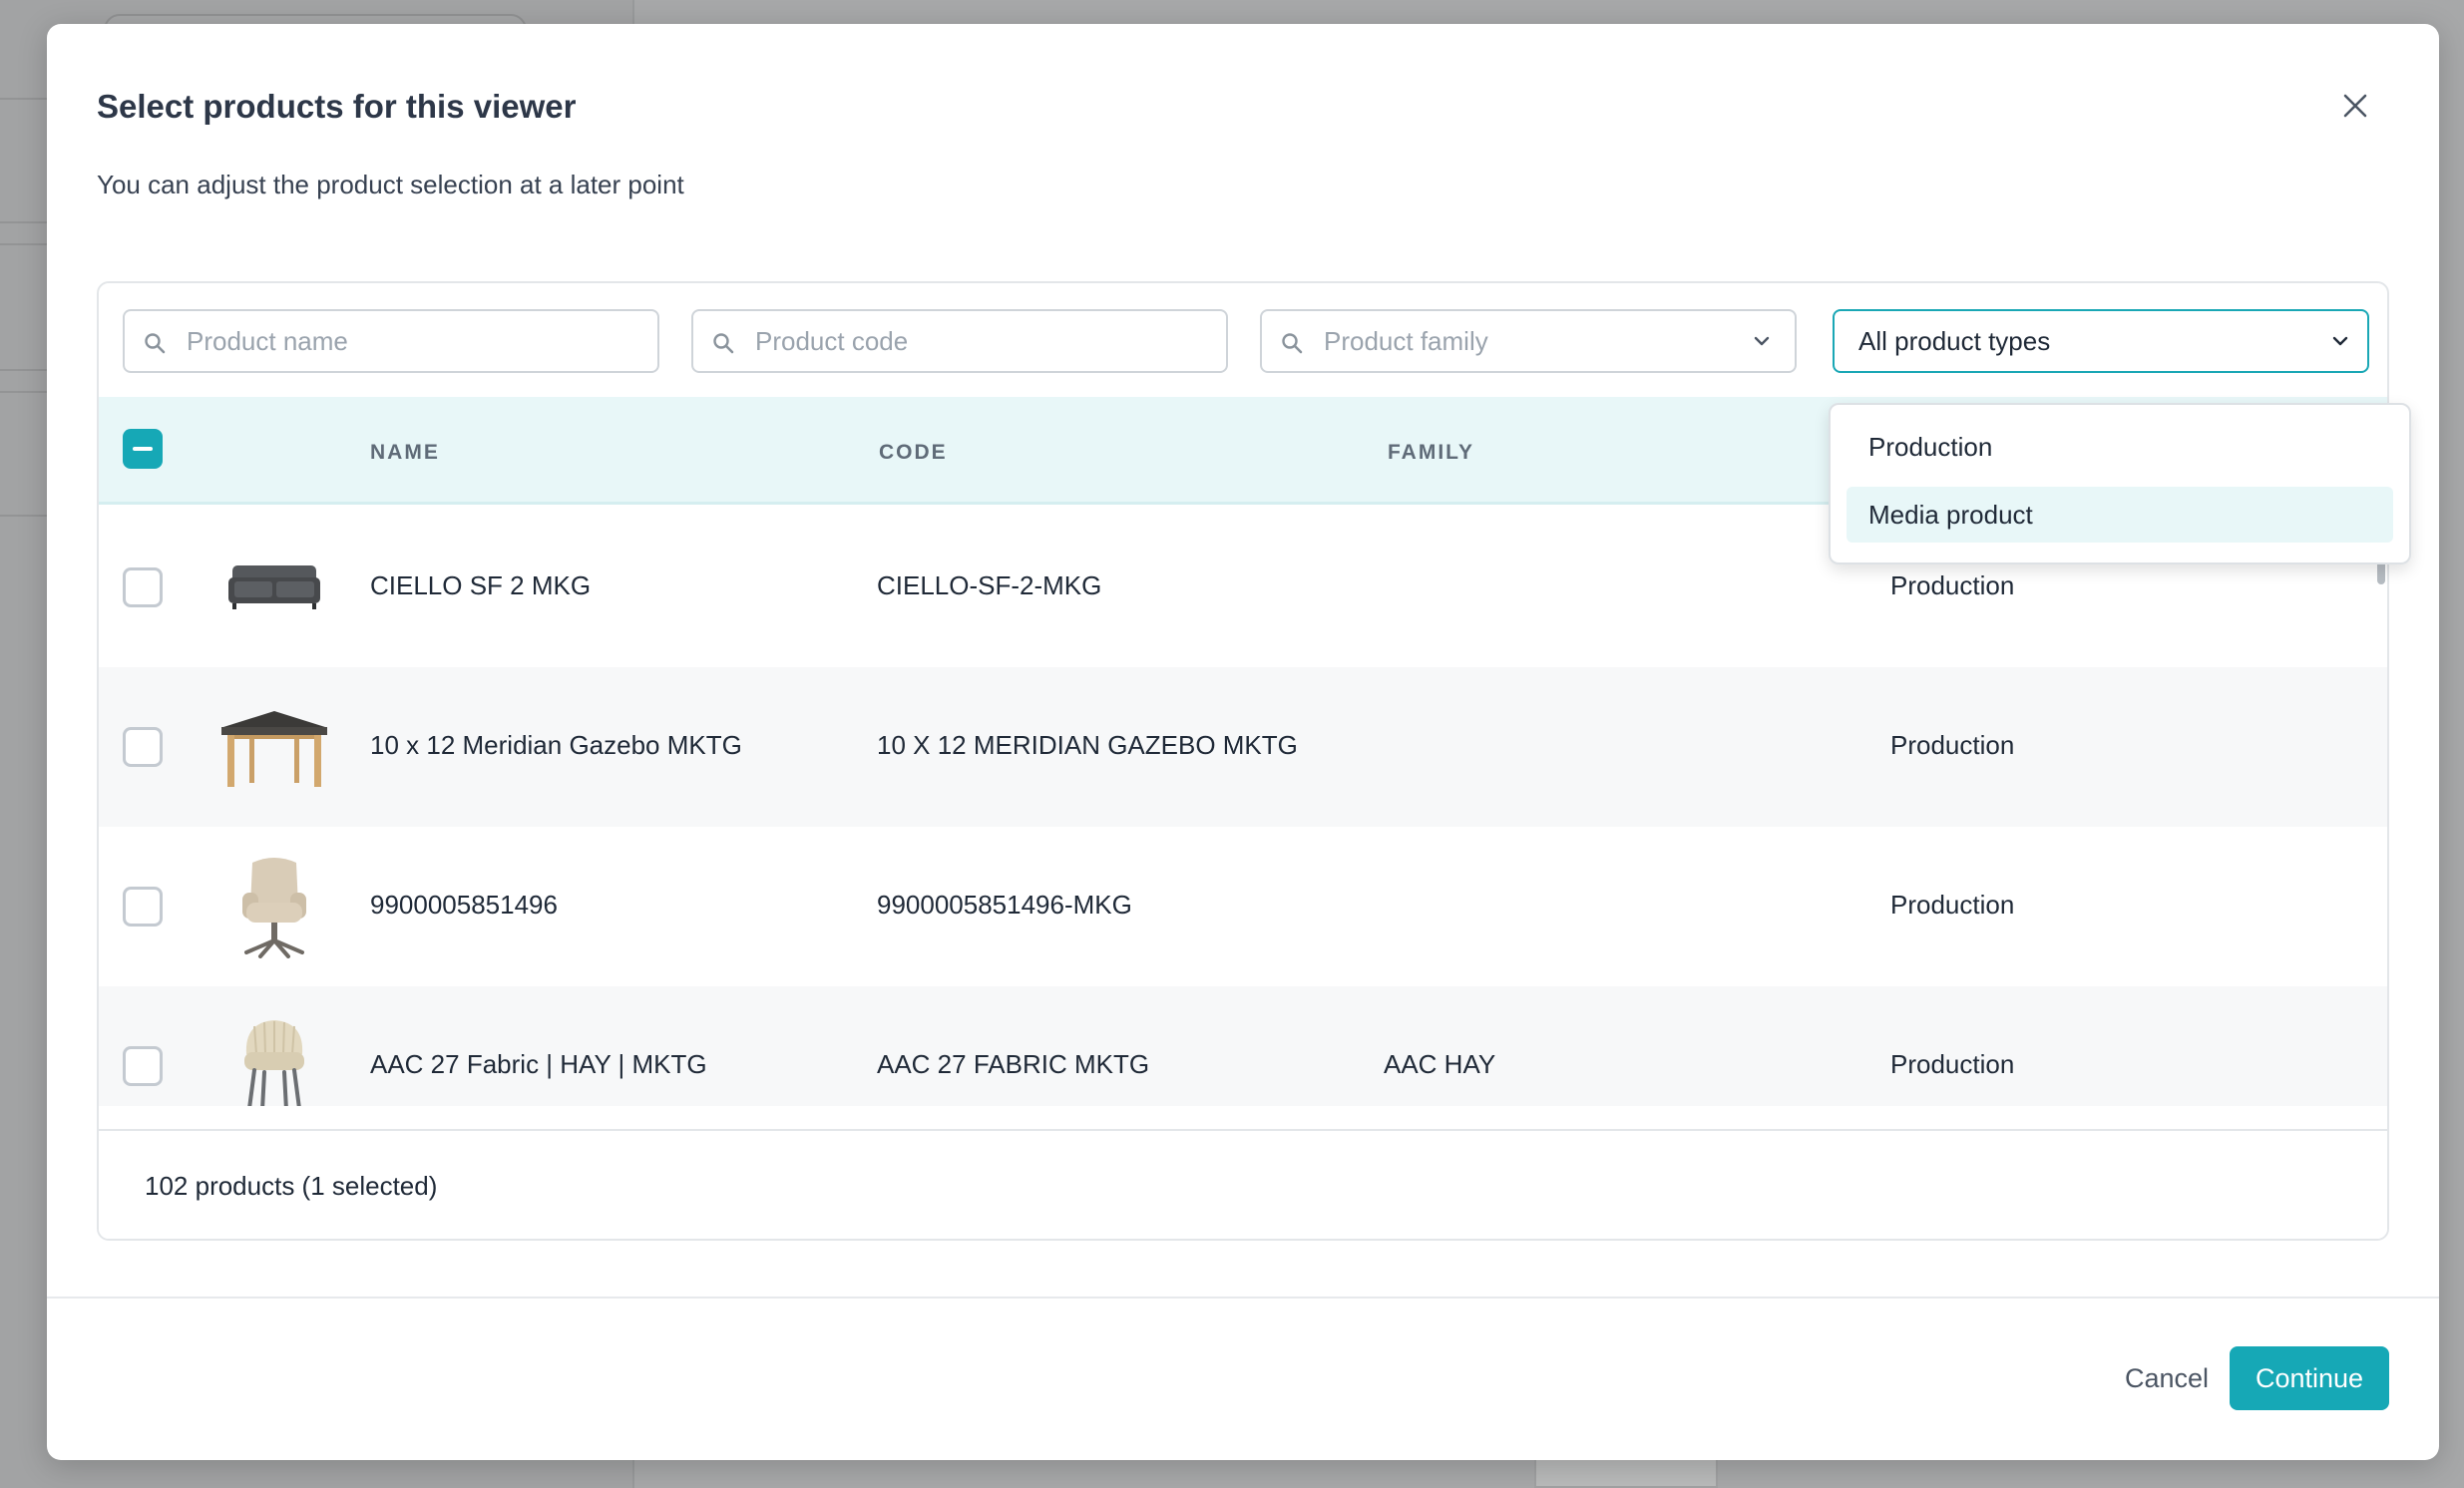 The height and width of the screenshot is (1488, 2464). Describe the element at coordinates (913, 453) in the screenshot. I see `column-header-code: CODE` at that location.